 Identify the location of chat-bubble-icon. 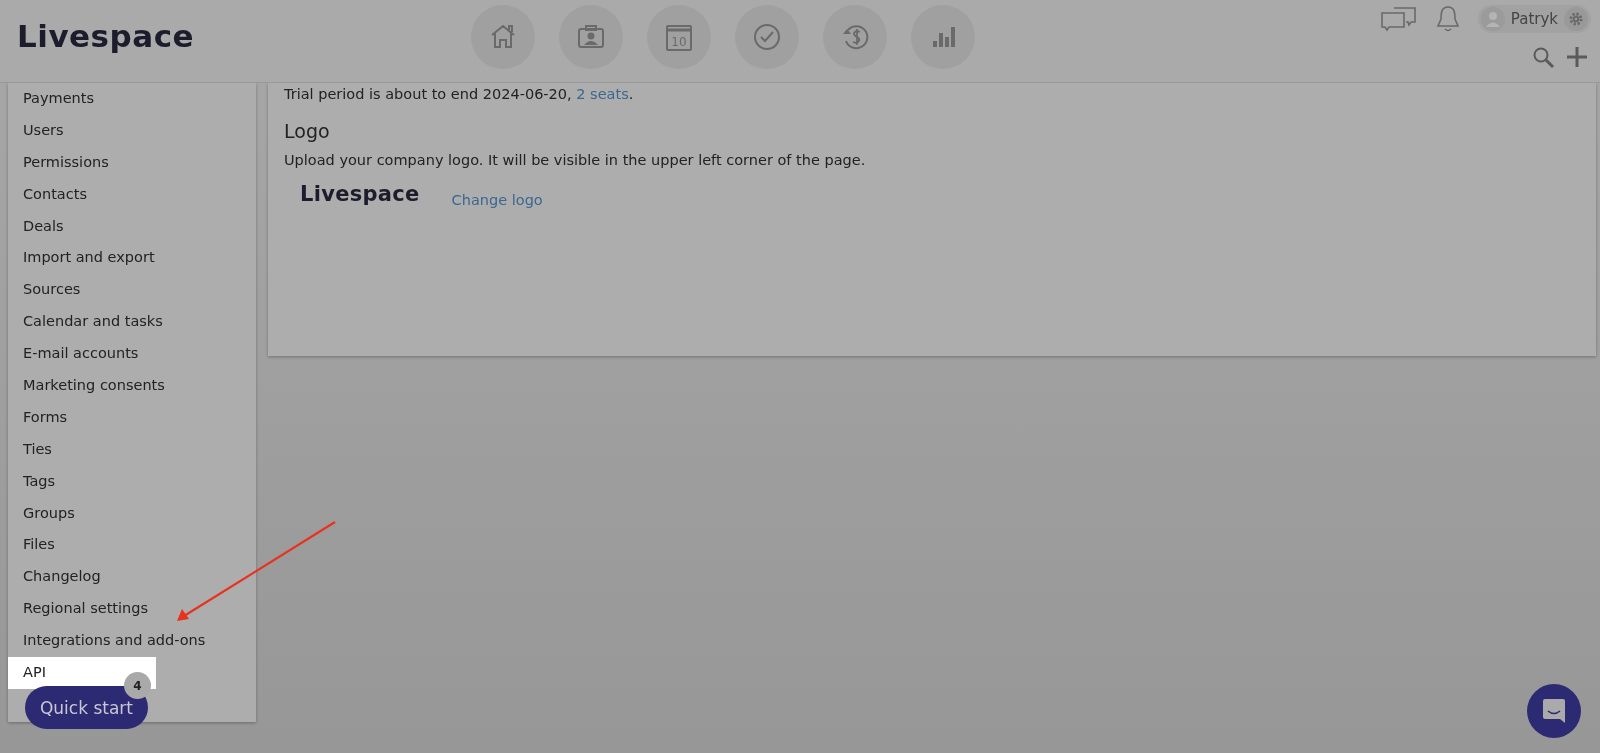
(1554, 711).